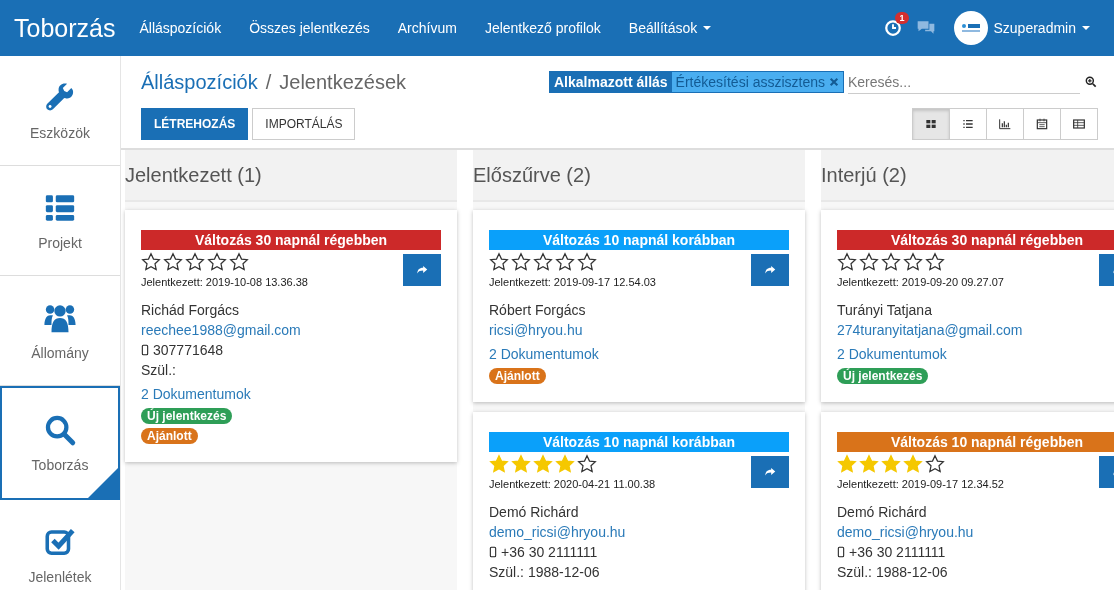  Describe the element at coordinates (892, 28) in the screenshot. I see `clock-icon` at that location.